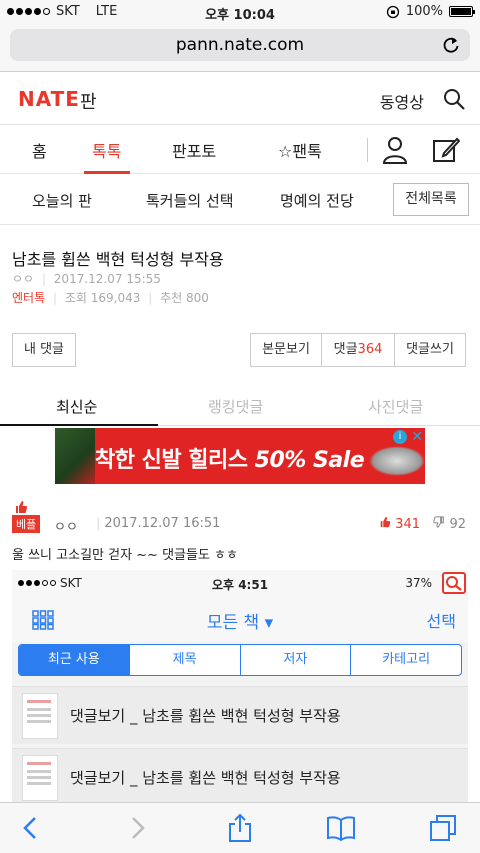 This screenshot has width=480, height=853. What do you see at coordinates (395, 150) in the screenshot?
I see `user-icon` at bounding box center [395, 150].